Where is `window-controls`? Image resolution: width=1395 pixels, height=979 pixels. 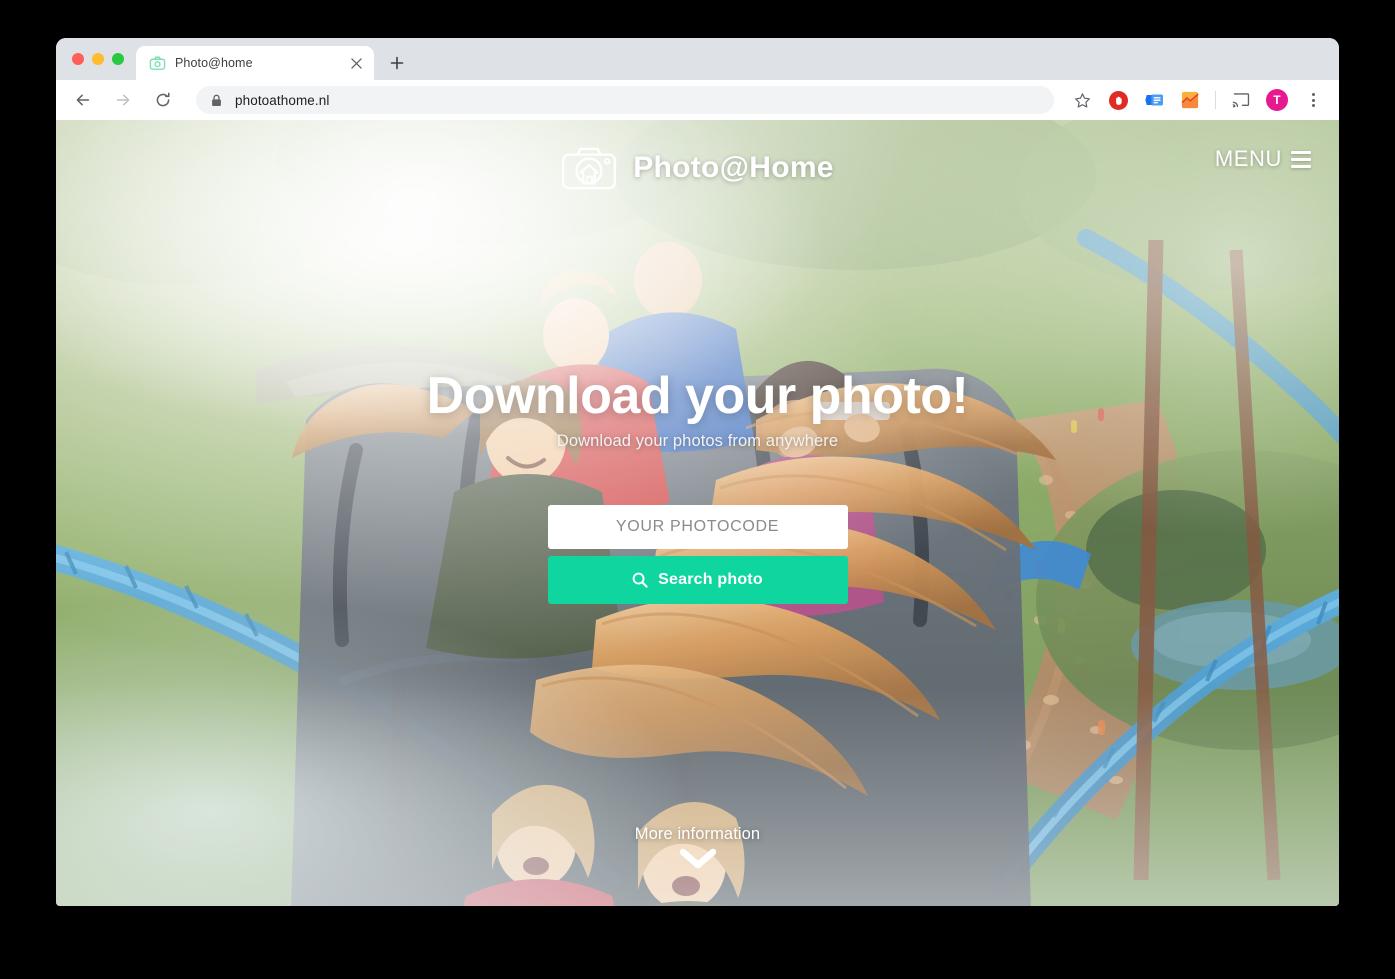 window-controls is located at coordinates (101, 59).